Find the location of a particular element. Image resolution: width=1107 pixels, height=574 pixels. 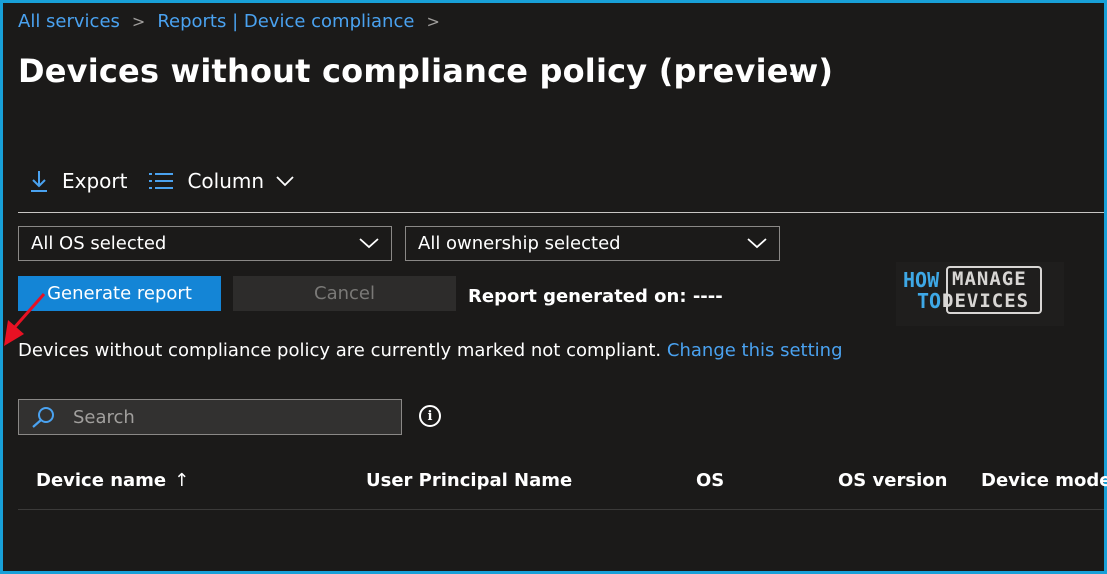

download-icon is located at coordinates (39, 181).